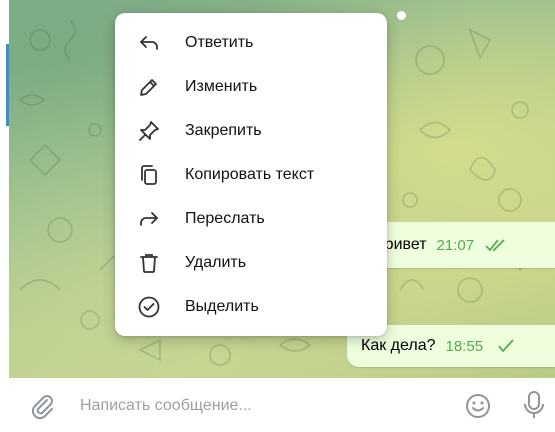 The image size is (555, 432). I want to click on menu-item-label: Выделить, so click(222, 306).